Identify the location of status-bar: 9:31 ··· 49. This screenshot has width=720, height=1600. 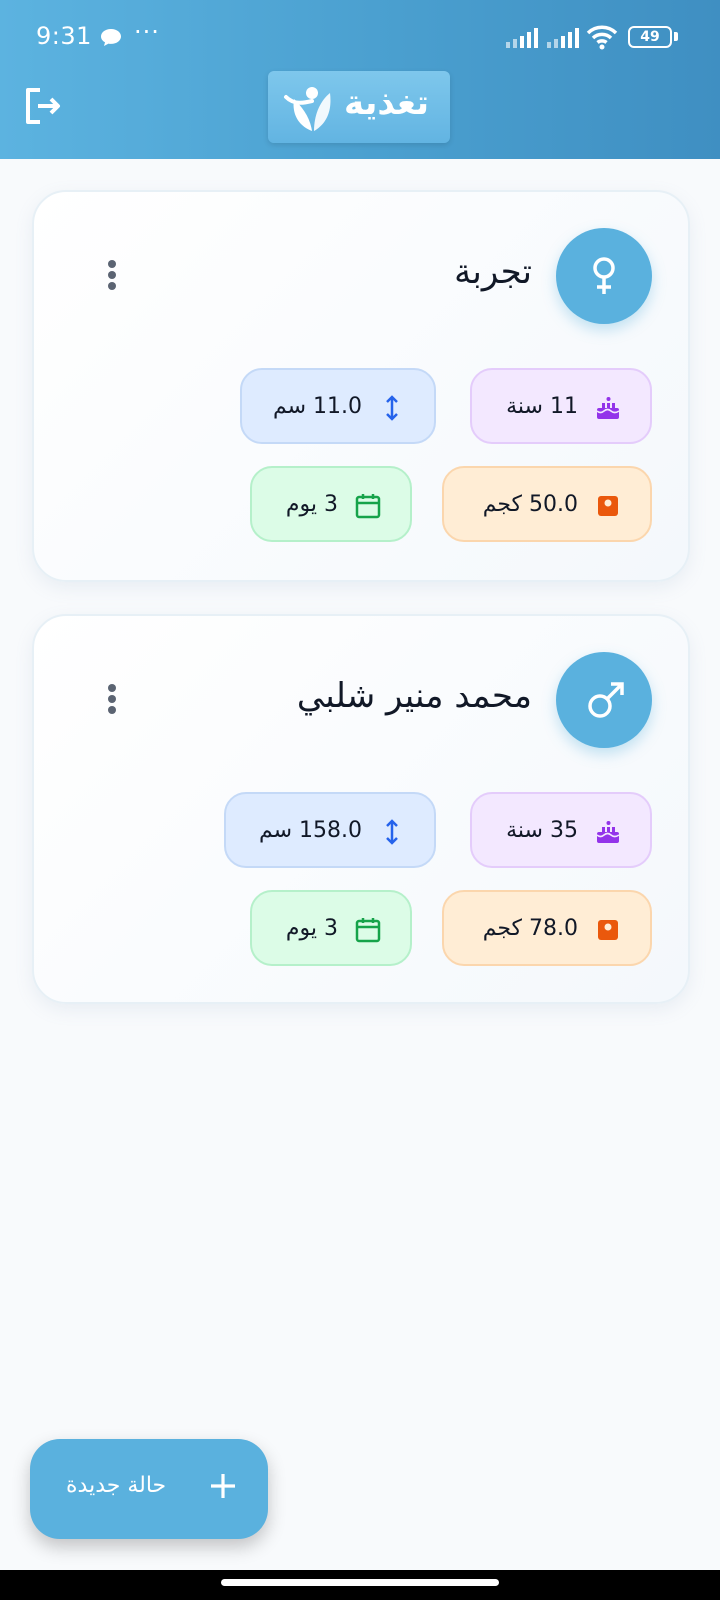
(360, 38).